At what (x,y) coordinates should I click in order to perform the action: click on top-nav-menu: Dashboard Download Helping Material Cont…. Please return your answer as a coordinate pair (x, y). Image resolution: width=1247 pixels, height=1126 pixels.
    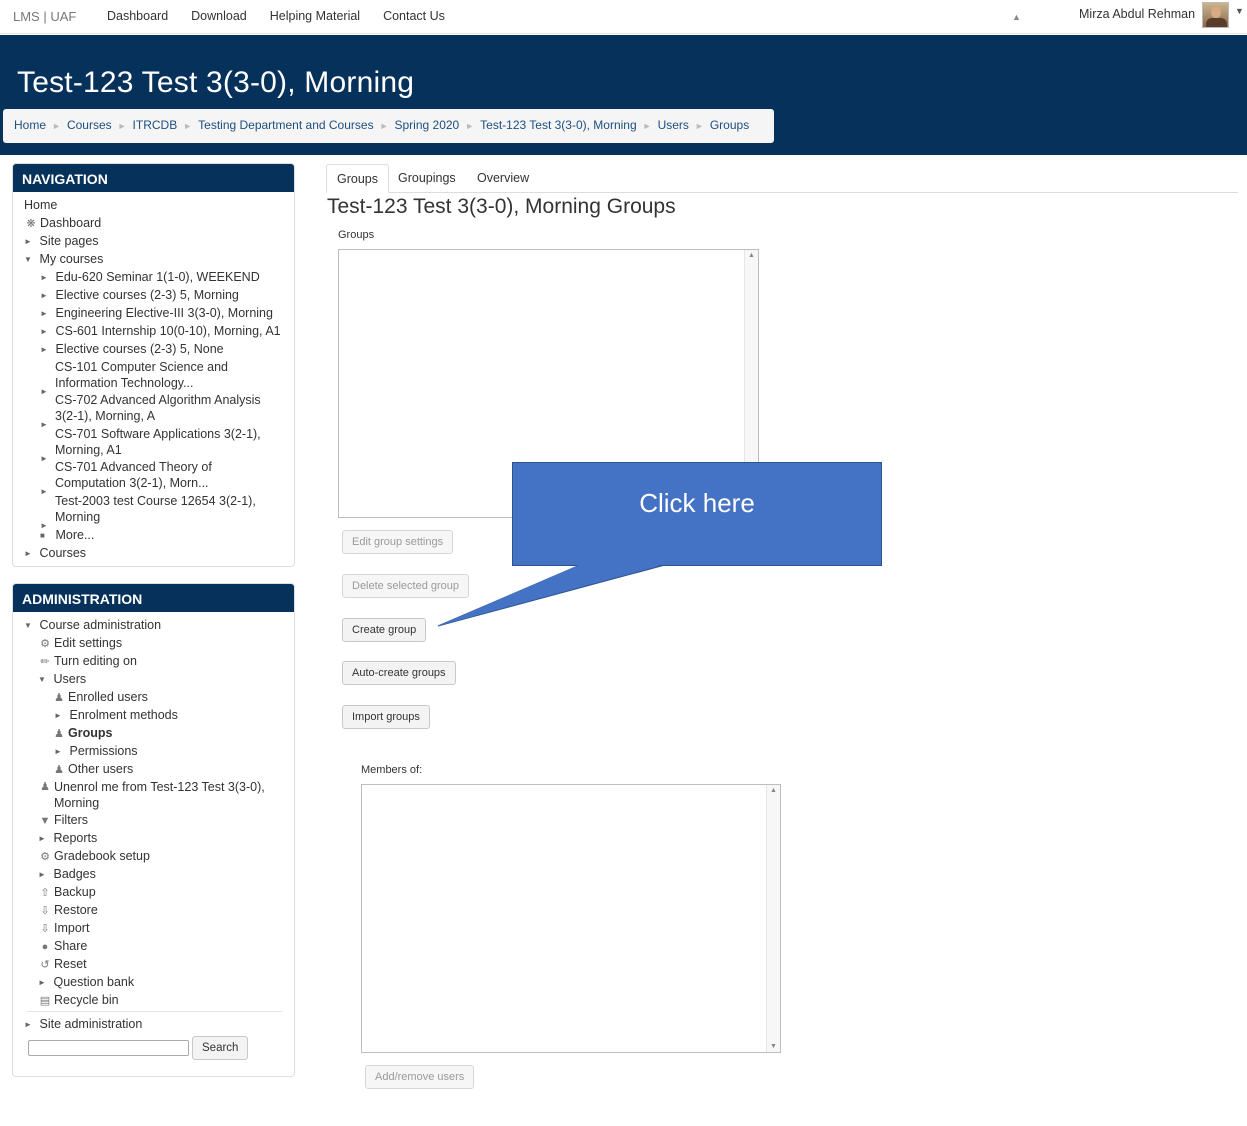
    Looking at the image, I should click on (287, 16).